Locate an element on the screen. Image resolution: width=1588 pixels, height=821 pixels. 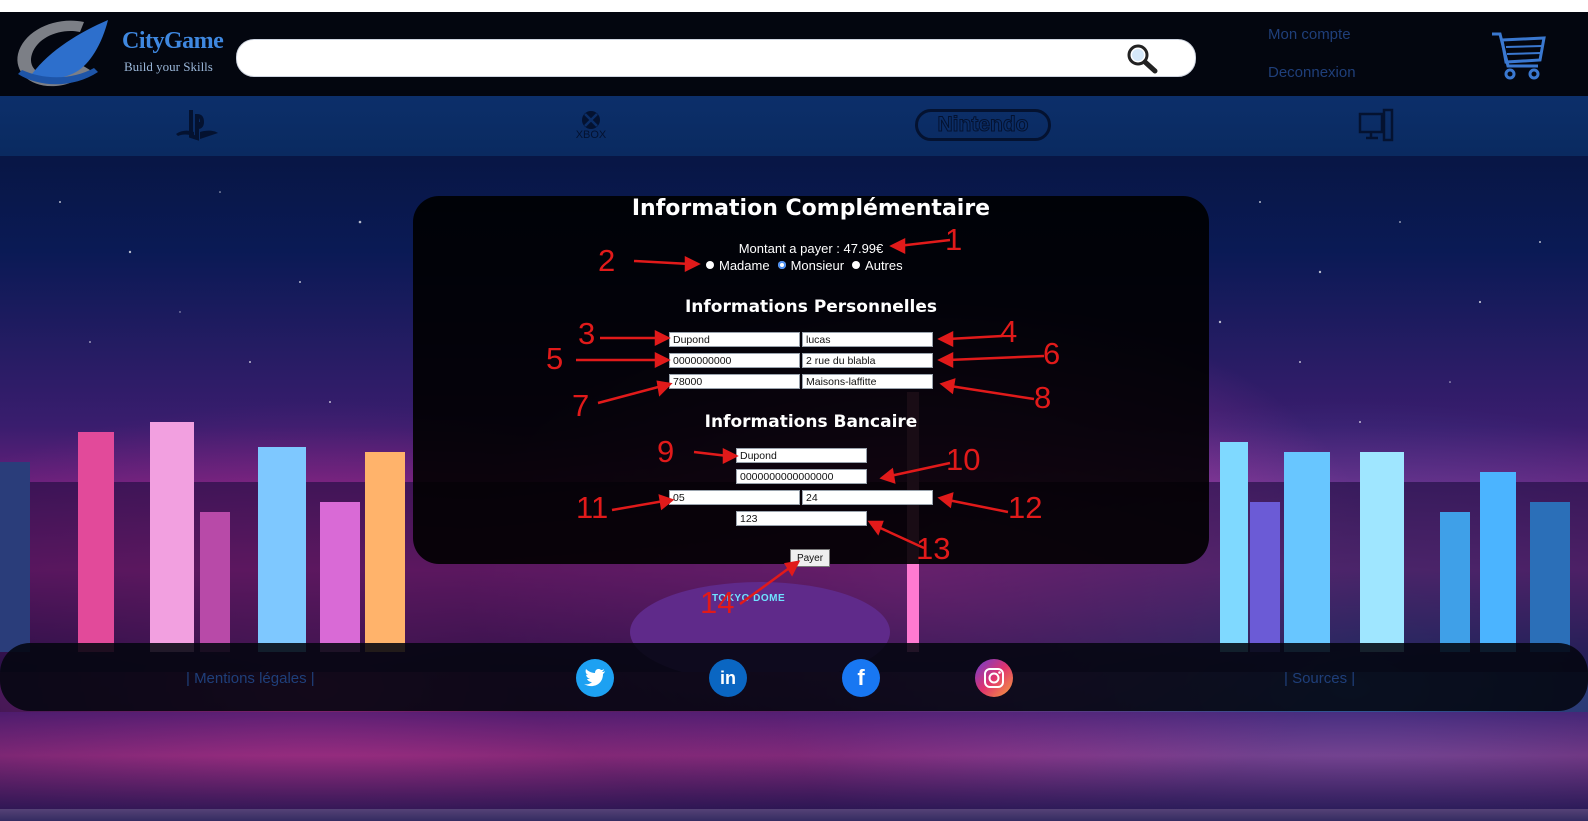
address-field is located at coordinates (867, 360).